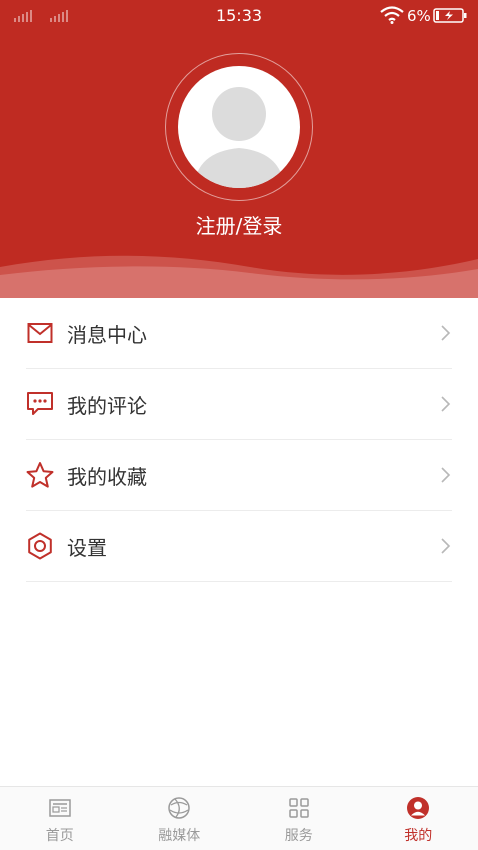 The image size is (478, 850). Describe the element at coordinates (418, 836) in the screenshot. I see `tab-label: 我的` at that location.